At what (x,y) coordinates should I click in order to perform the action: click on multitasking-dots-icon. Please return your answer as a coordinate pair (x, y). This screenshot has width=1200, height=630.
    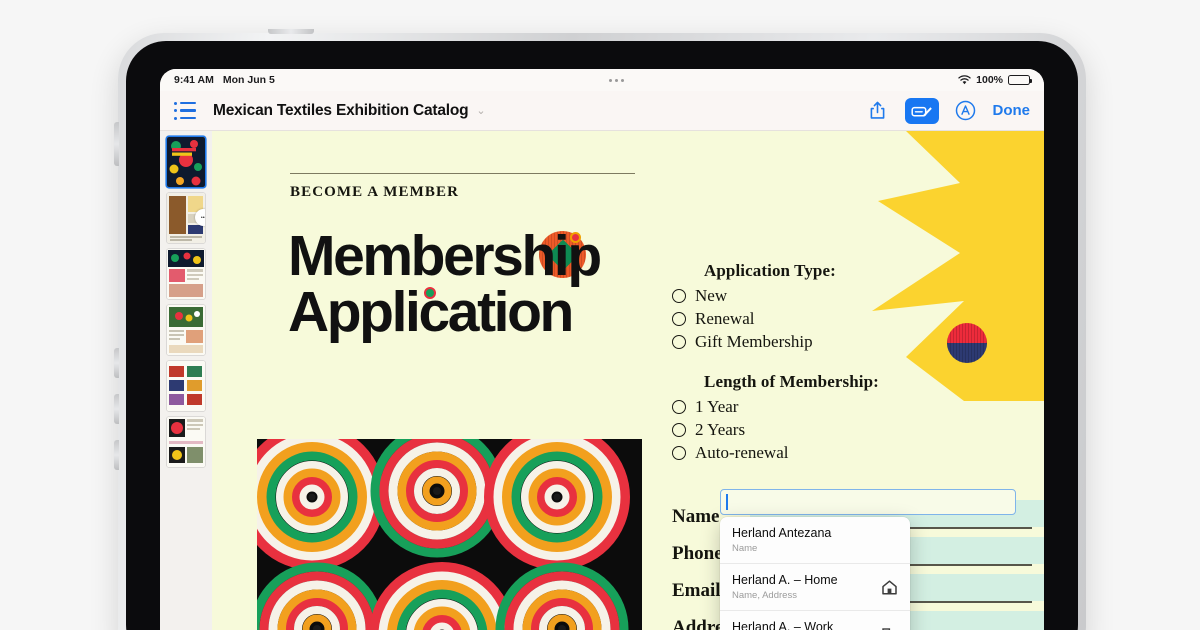
    Looking at the image, I should click on (616, 80).